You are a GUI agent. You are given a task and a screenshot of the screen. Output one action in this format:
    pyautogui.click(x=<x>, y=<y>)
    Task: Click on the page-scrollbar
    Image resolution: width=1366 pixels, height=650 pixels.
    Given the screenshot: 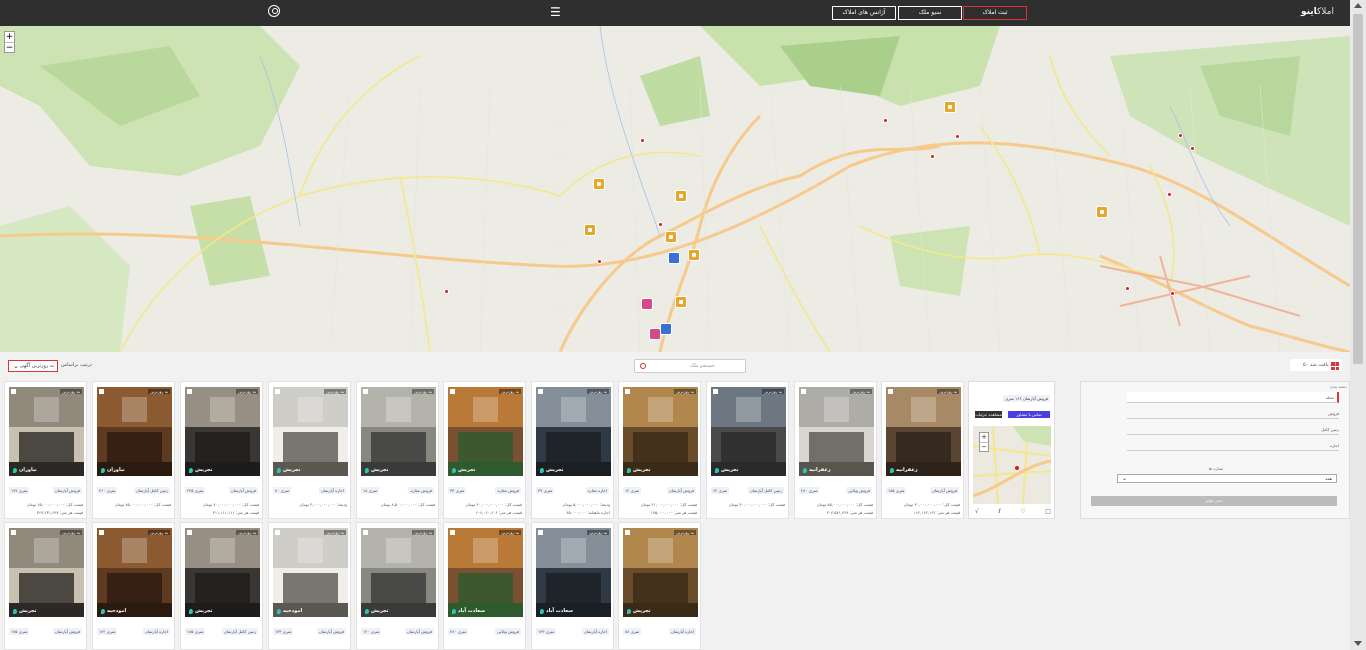 What is the action you would take?
    pyautogui.click(x=1358, y=325)
    